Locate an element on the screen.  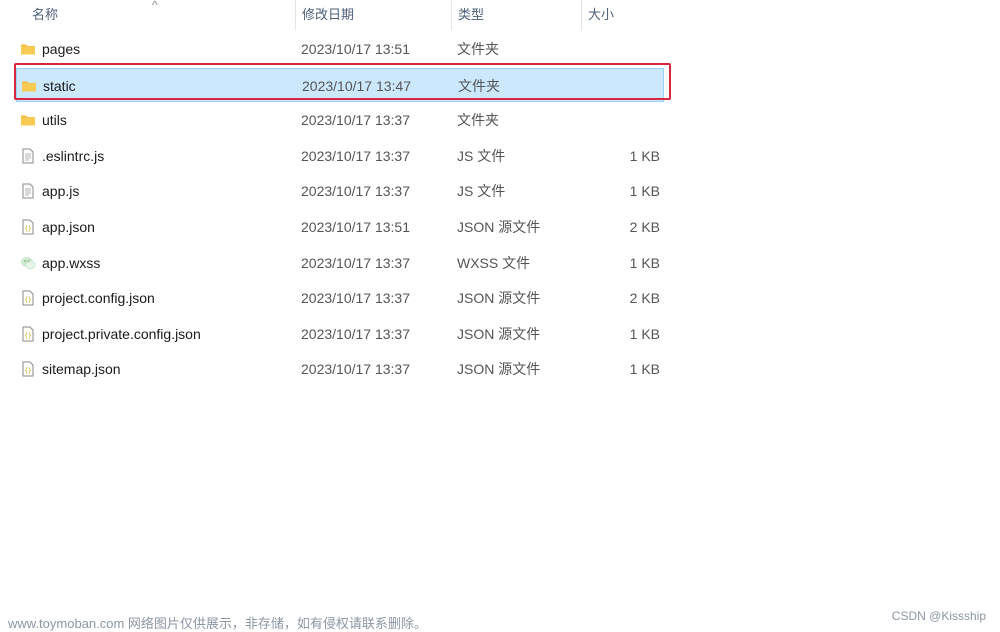
sort-ascending-icon: ^ is located at coordinates (155, 6).